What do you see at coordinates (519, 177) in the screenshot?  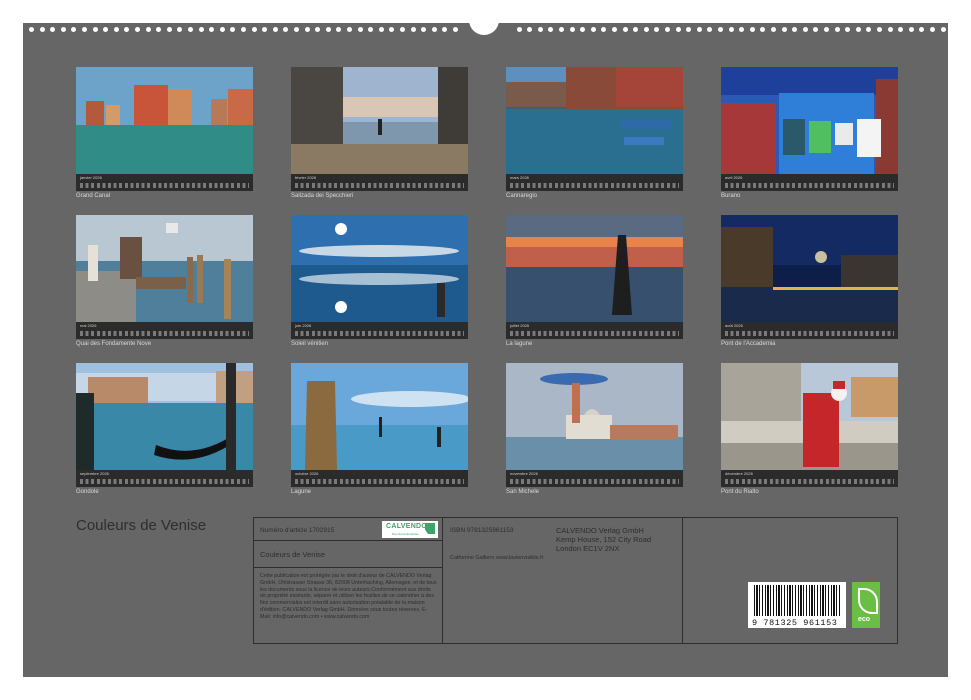 I see `calendar-month-label: mars 2026` at bounding box center [519, 177].